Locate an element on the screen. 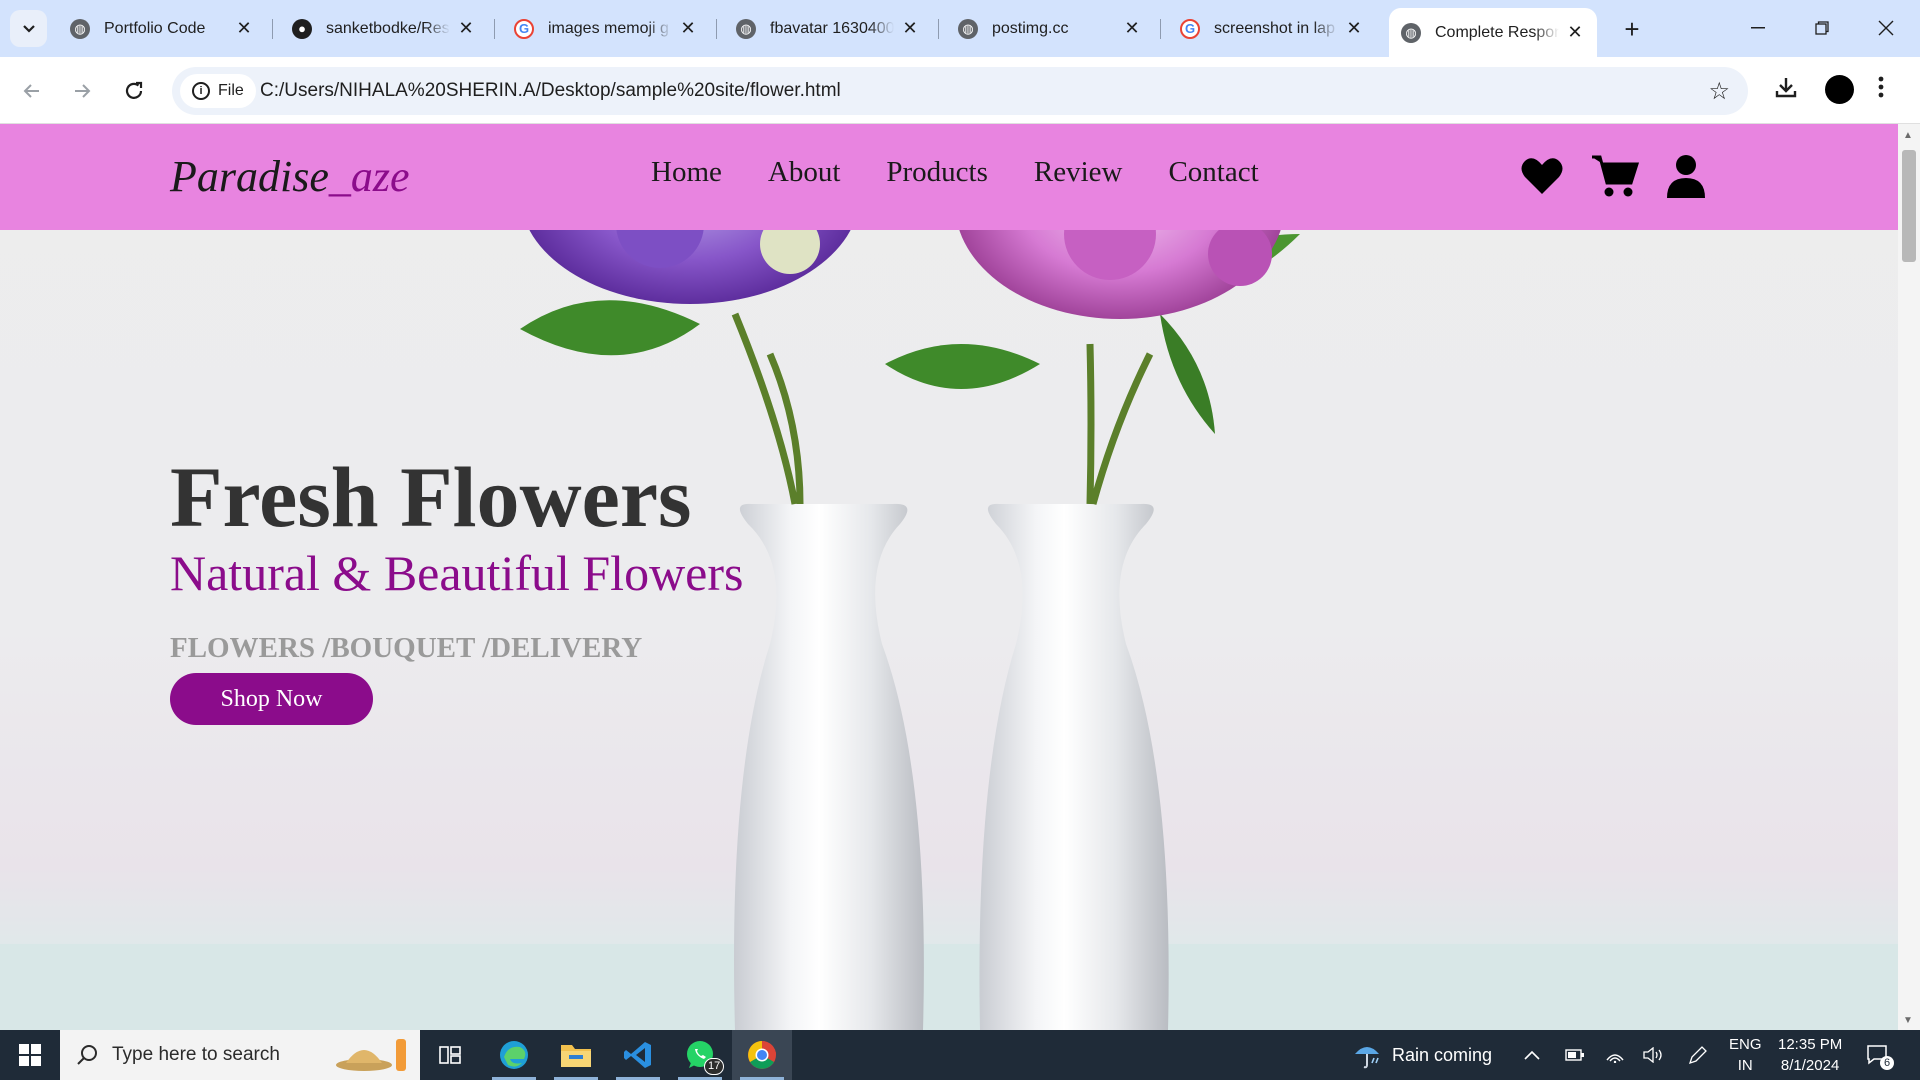 The width and height of the screenshot is (1920, 1080). tab-fbavatar: ◍ fbavatar 1630400 ✕ is located at coordinates (828, 28).